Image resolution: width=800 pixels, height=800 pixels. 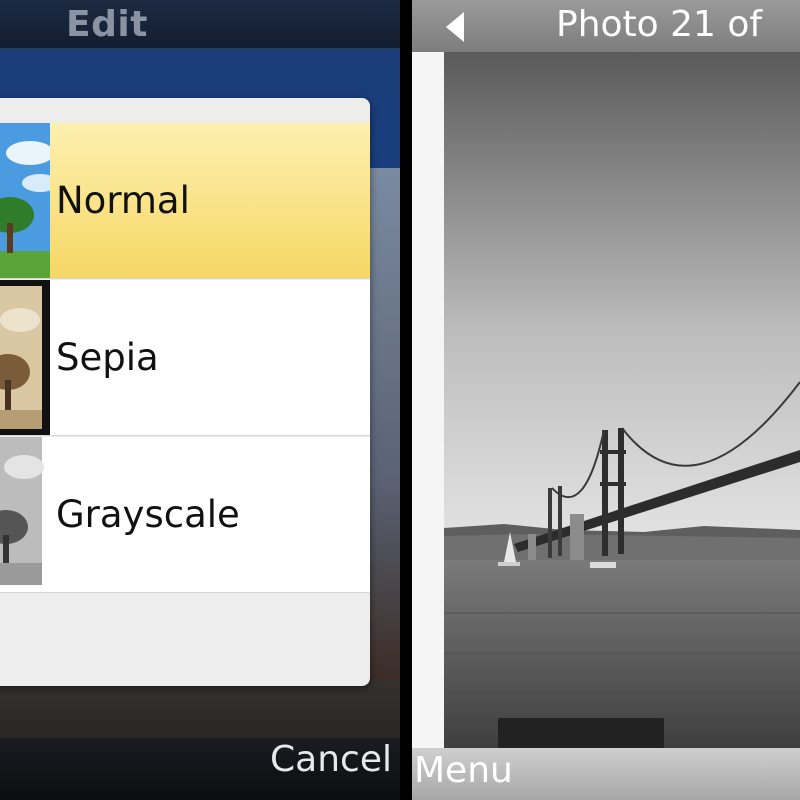 I want to click on photo-counter: Photo 21 of, so click(x=659, y=24).